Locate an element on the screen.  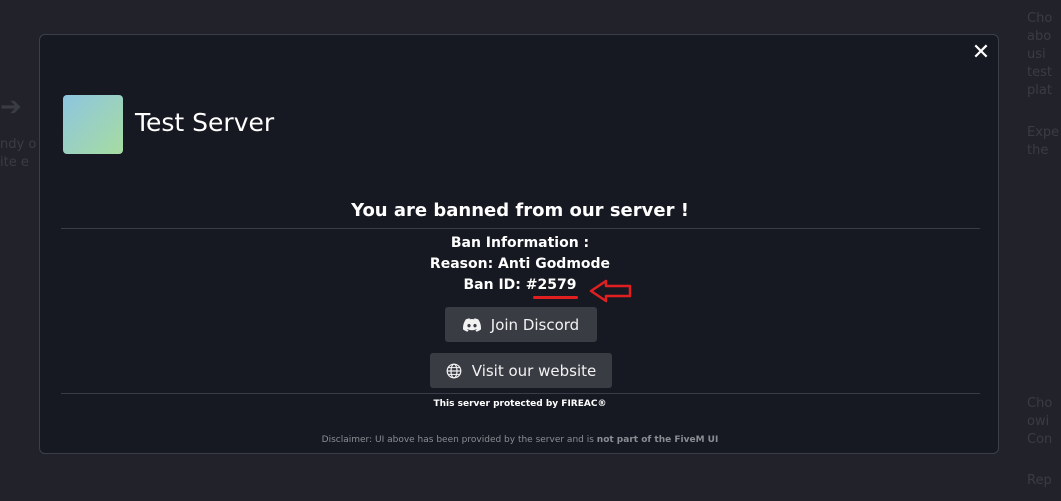
visit-website-label: Visit our website is located at coordinates (534, 370).